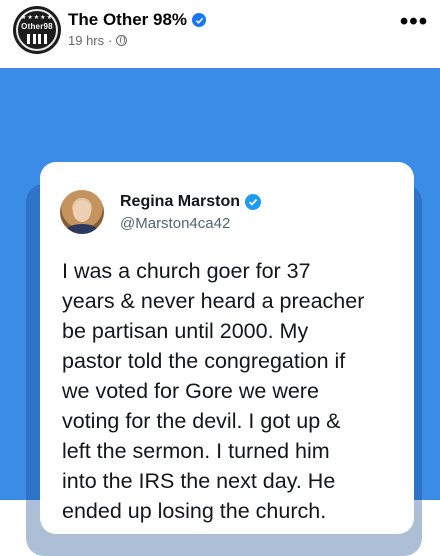  Describe the element at coordinates (220, 34) in the screenshot. I see `post-header: ★★★★★ Other98 The Other 98% 19 hrs · •••` at that location.